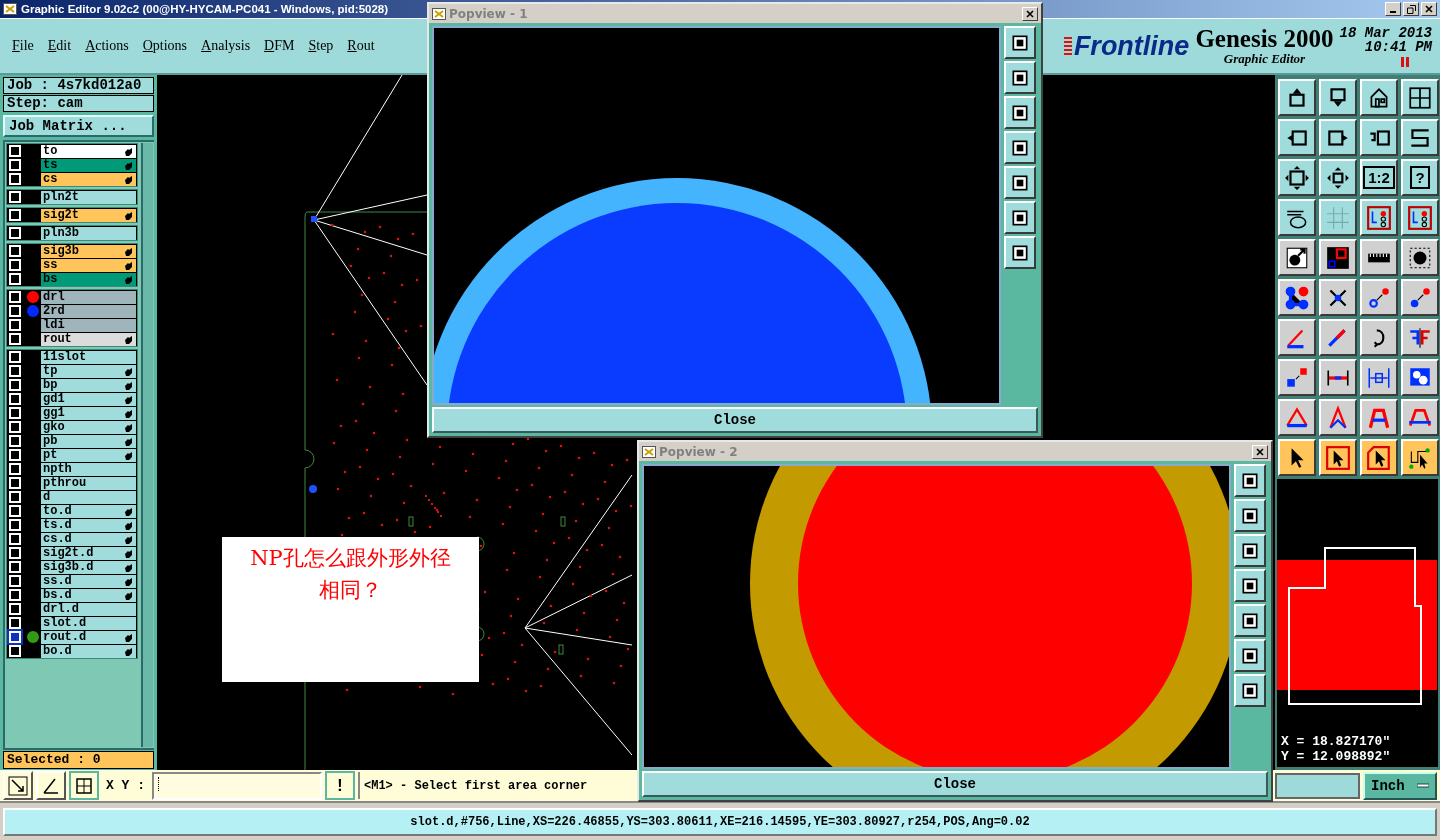  I want to click on layer-name: ts.d, so click(88, 525).